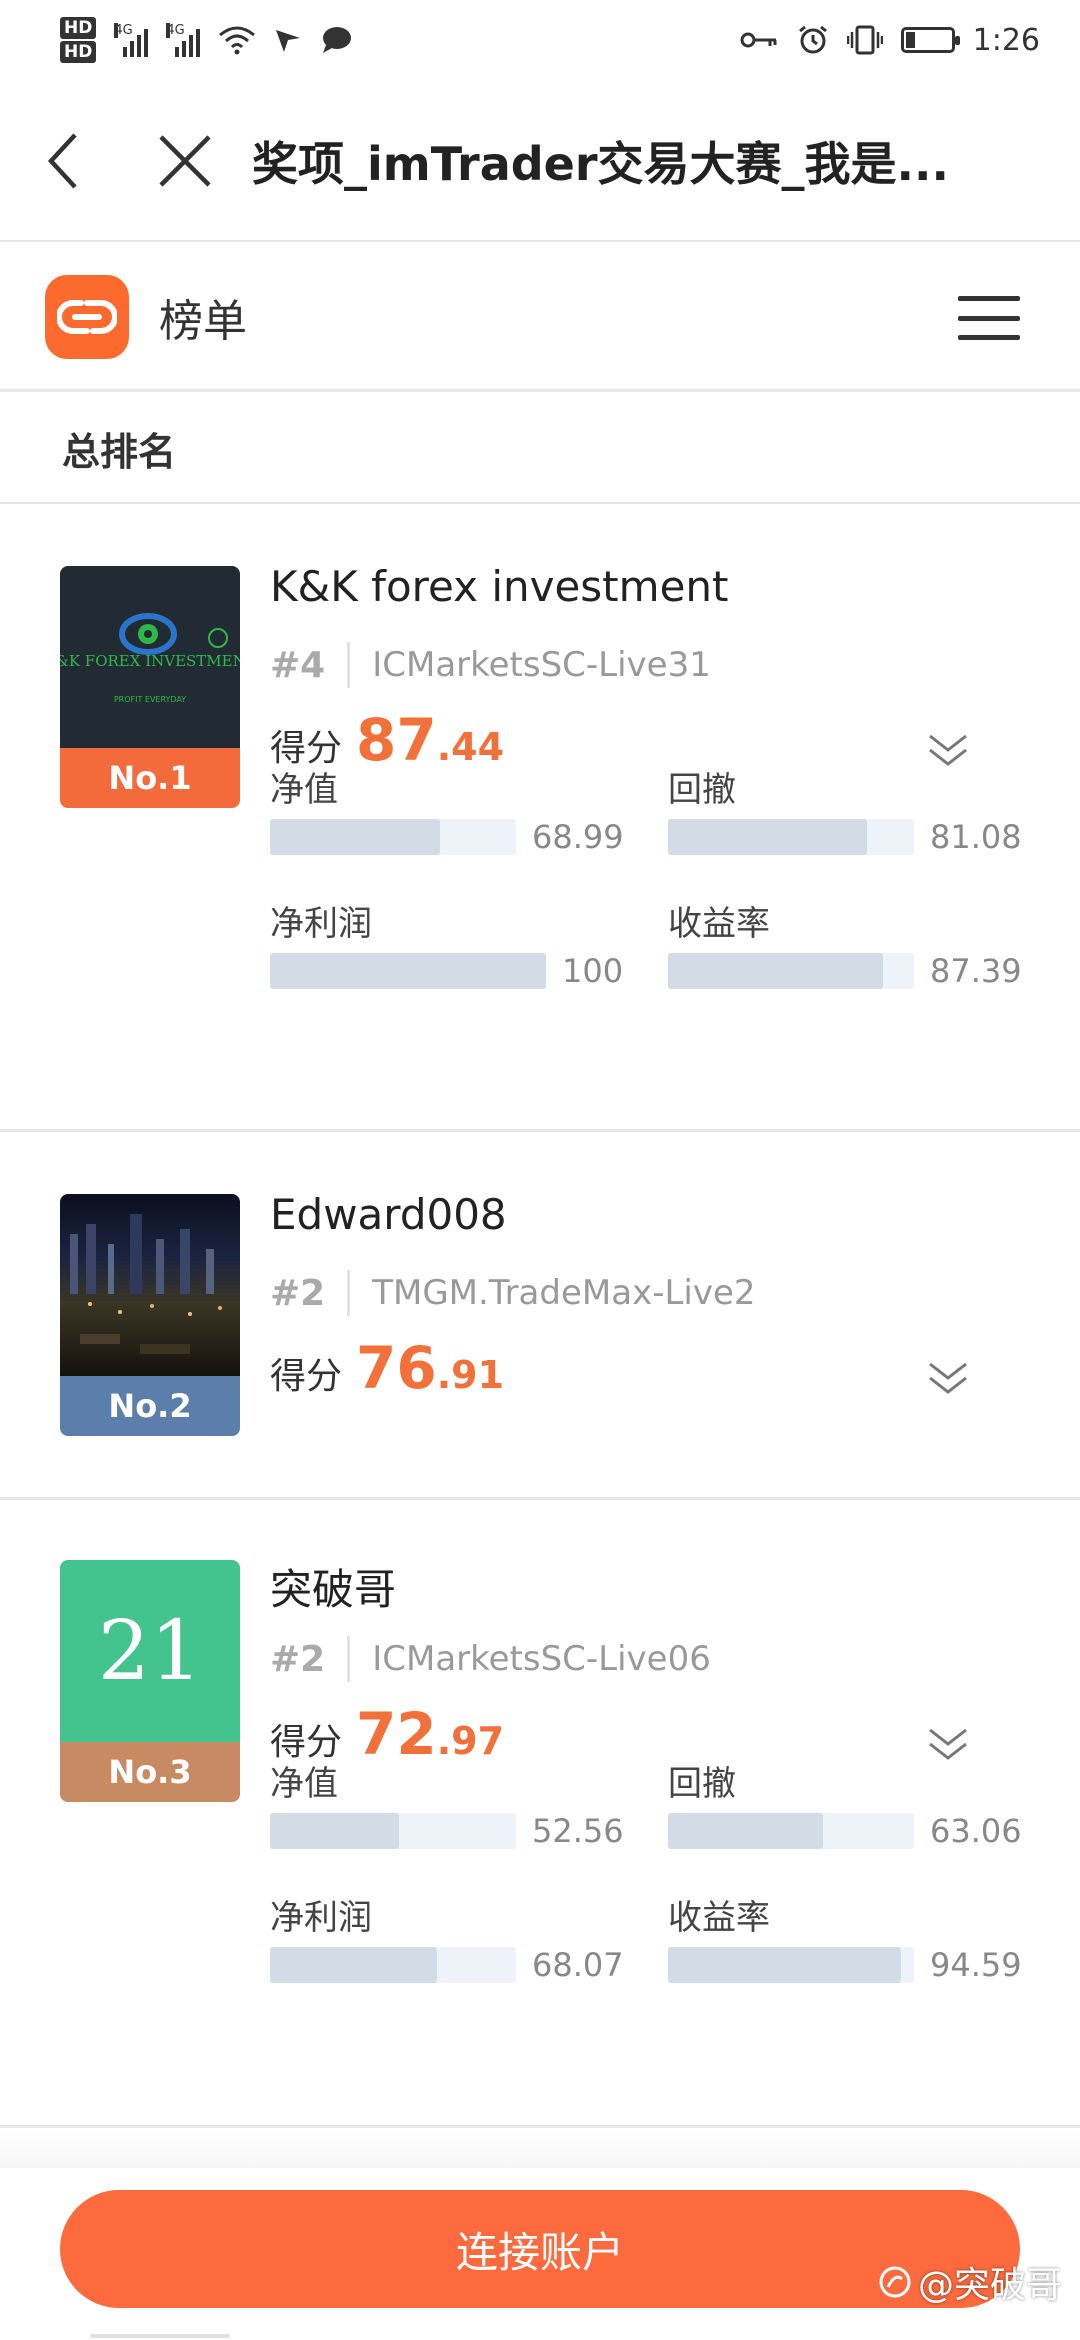 The image size is (1080, 2340). I want to click on metric-return-rate: 收益率 94.59, so click(858, 1940).